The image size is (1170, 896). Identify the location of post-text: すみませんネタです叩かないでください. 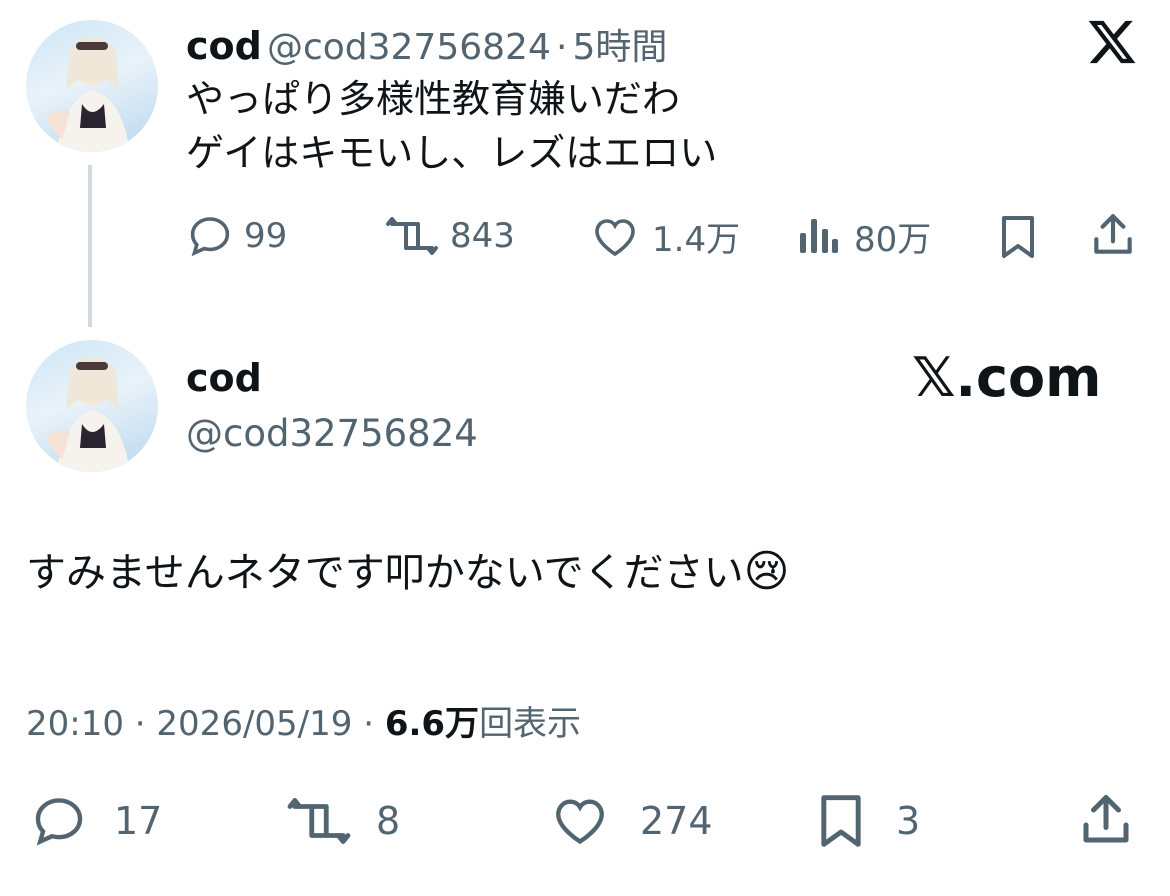
(385, 573).